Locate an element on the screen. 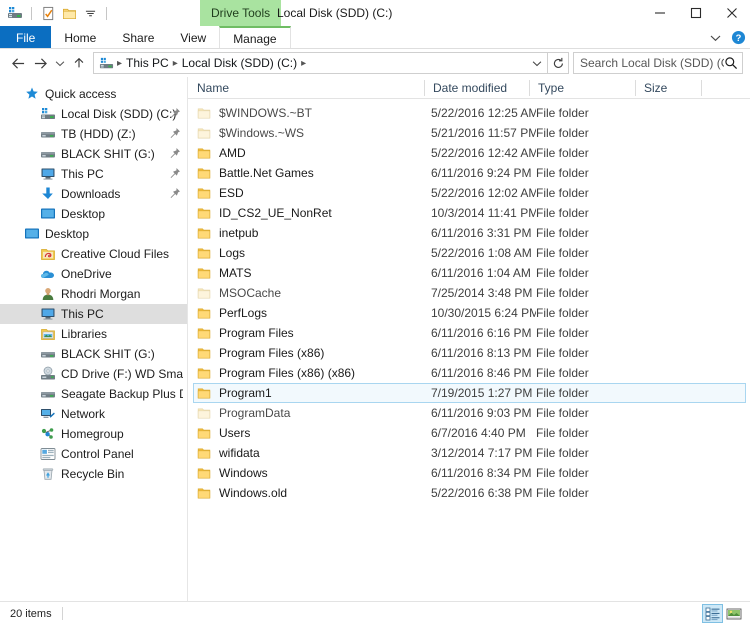 This screenshot has width=750, height=625. sidebar-item-creative-cloud-files: Creative Cloud Files is located at coordinates (93, 254).